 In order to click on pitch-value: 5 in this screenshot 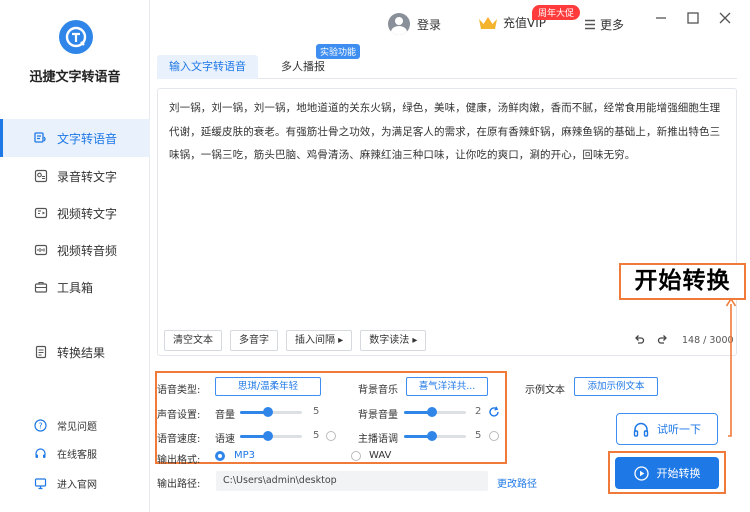, I will do `click(478, 435)`.